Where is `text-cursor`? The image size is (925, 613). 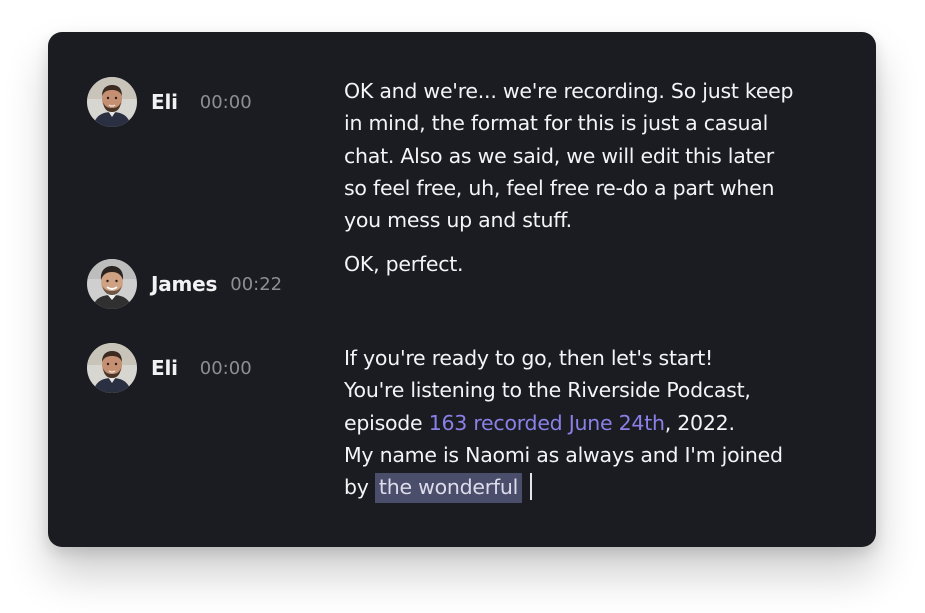 text-cursor is located at coordinates (531, 487).